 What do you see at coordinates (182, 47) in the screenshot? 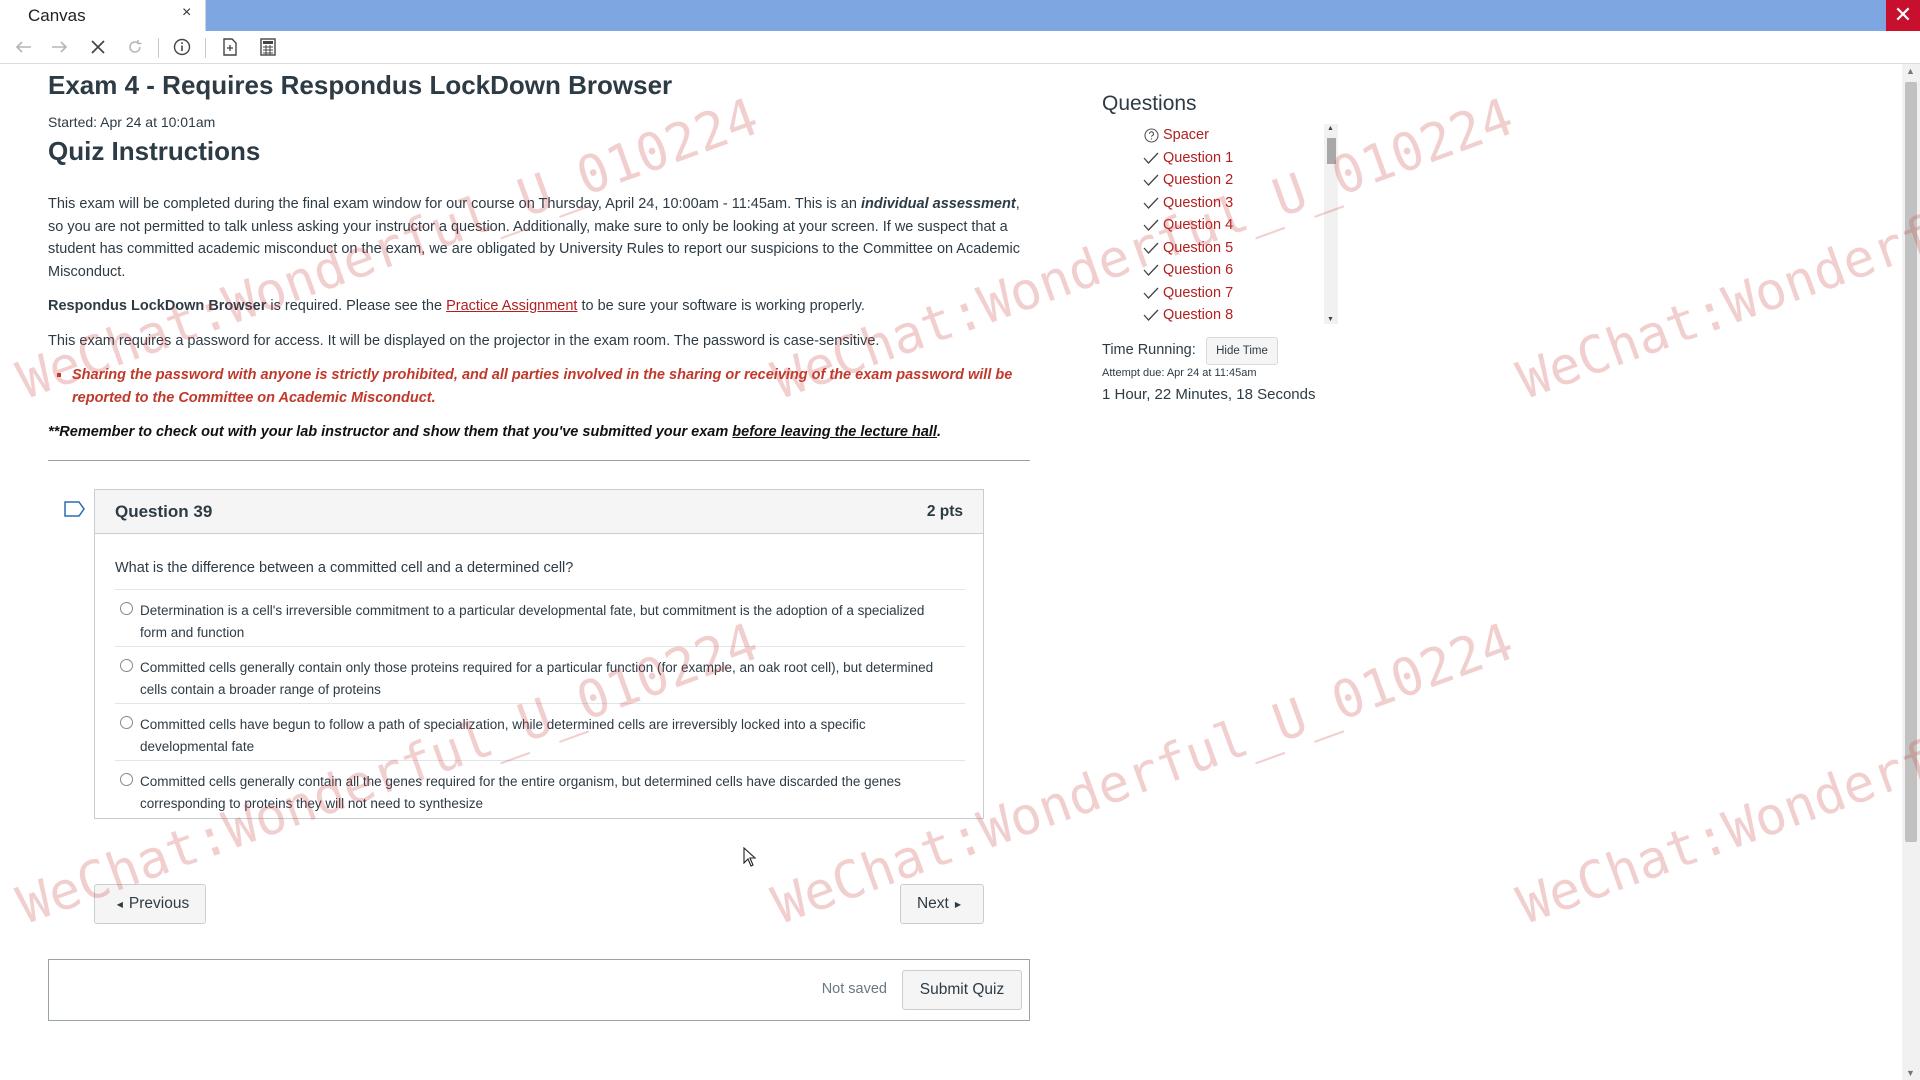
I see `info-icon` at bounding box center [182, 47].